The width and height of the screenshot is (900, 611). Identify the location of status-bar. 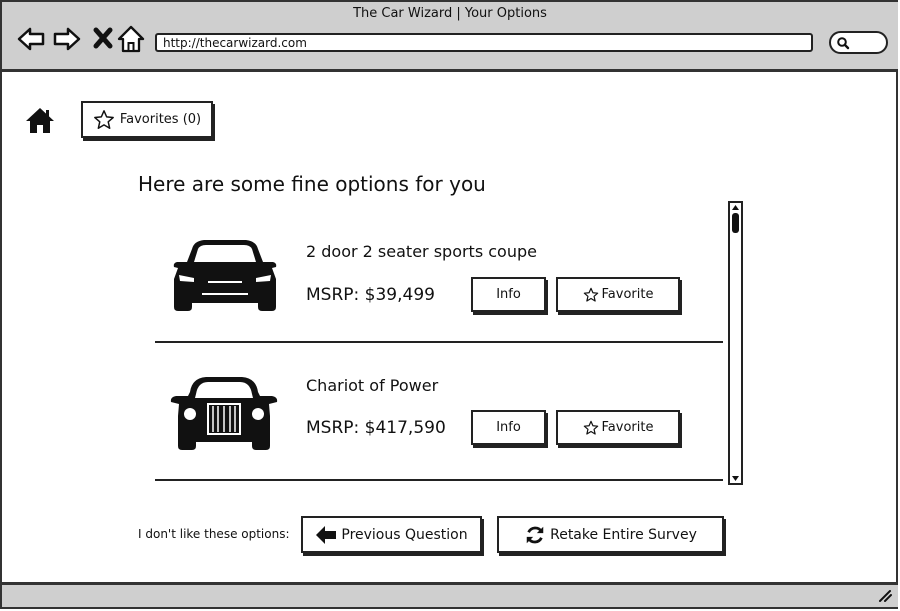
(450, 594).